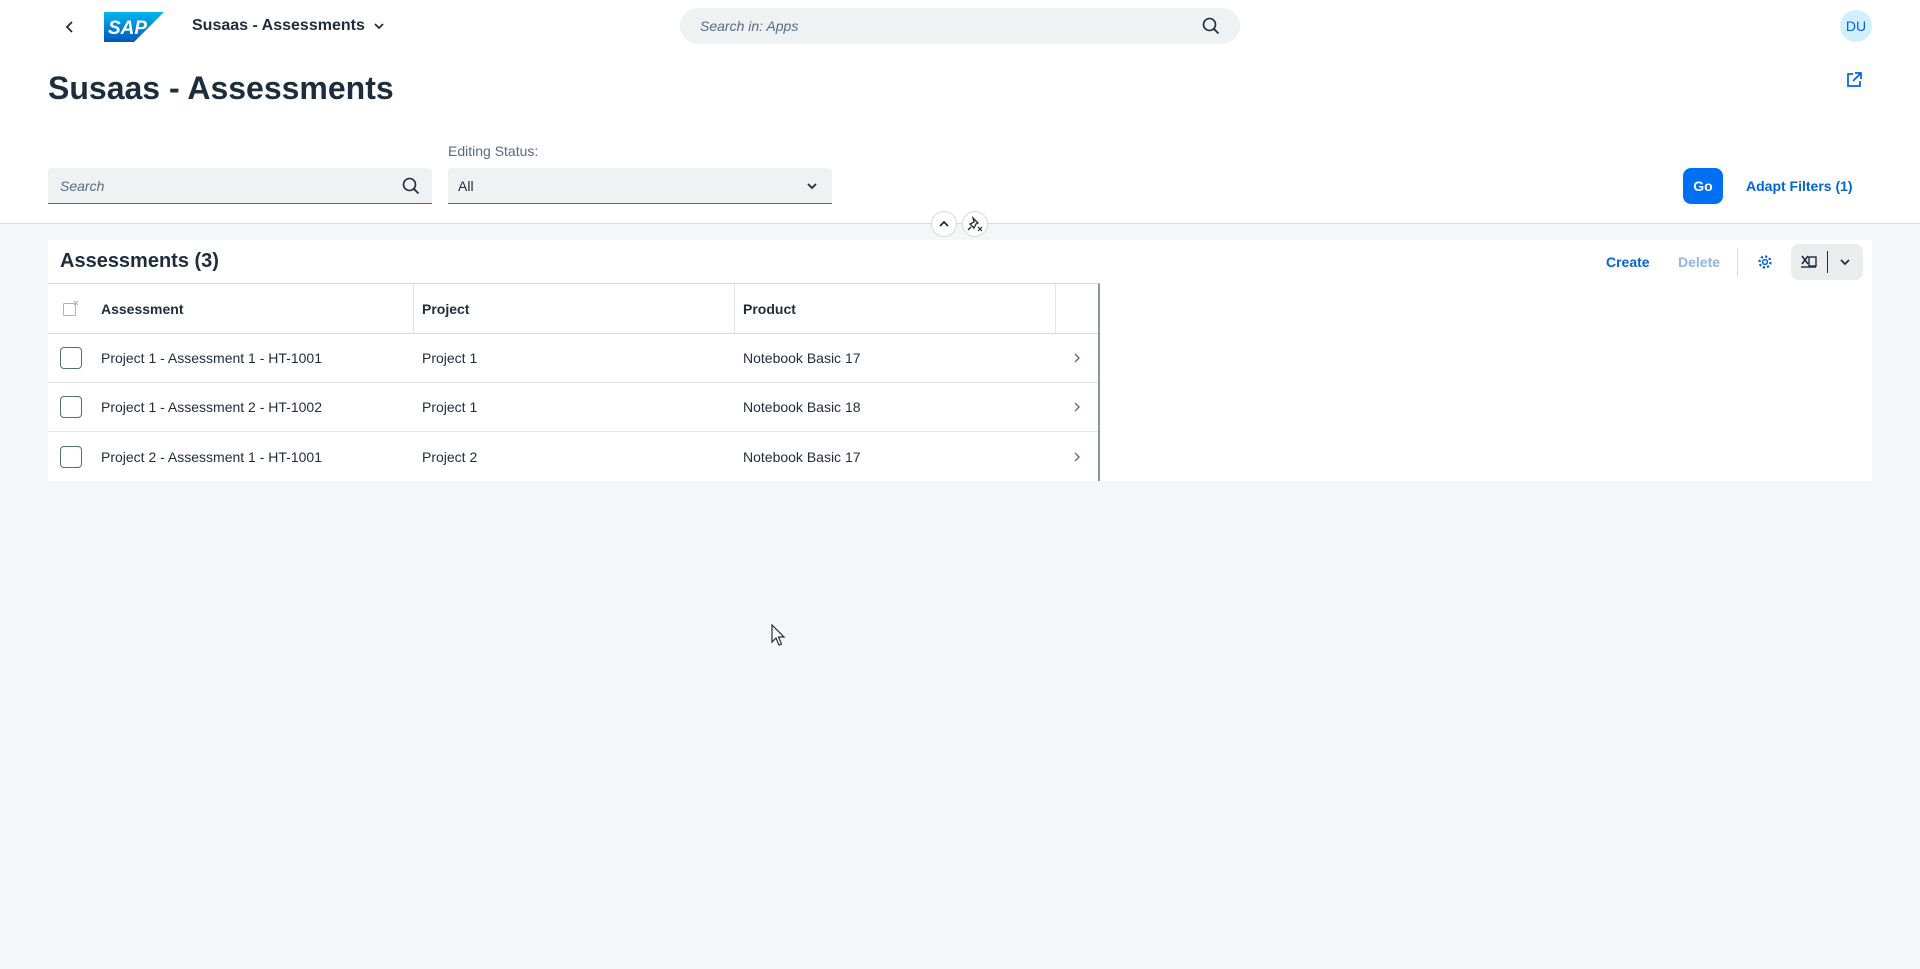 Image resolution: width=1920 pixels, height=969 pixels. Describe the element at coordinates (493, 151) in the screenshot. I see `editing-status-label: Editing Status:` at that location.